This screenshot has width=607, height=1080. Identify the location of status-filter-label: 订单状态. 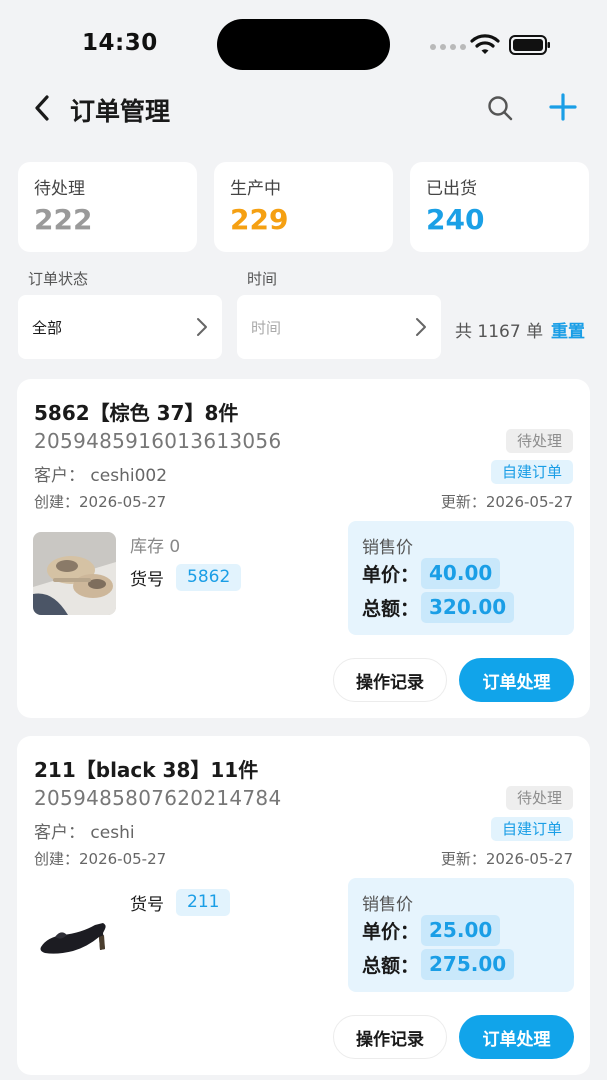
(58, 279).